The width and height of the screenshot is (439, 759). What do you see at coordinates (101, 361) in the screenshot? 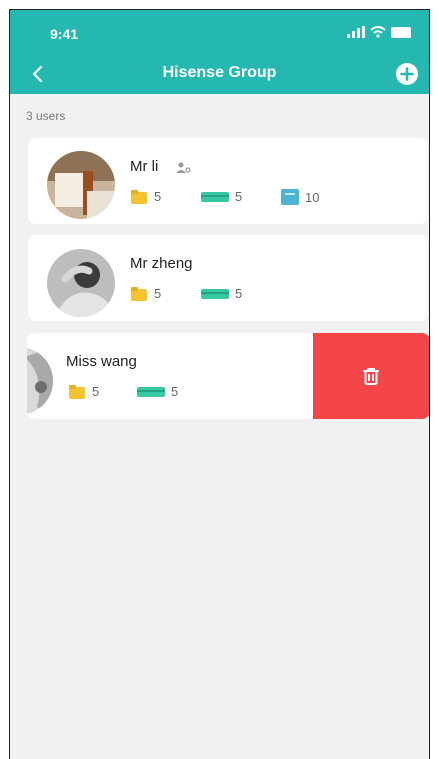
I see `user-name: Miss wang` at bounding box center [101, 361].